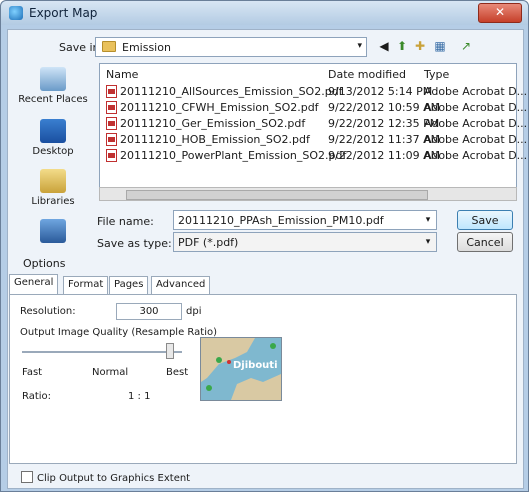 The height and width of the screenshot is (492, 529). I want to click on column-header-name: Name, so click(122, 74).